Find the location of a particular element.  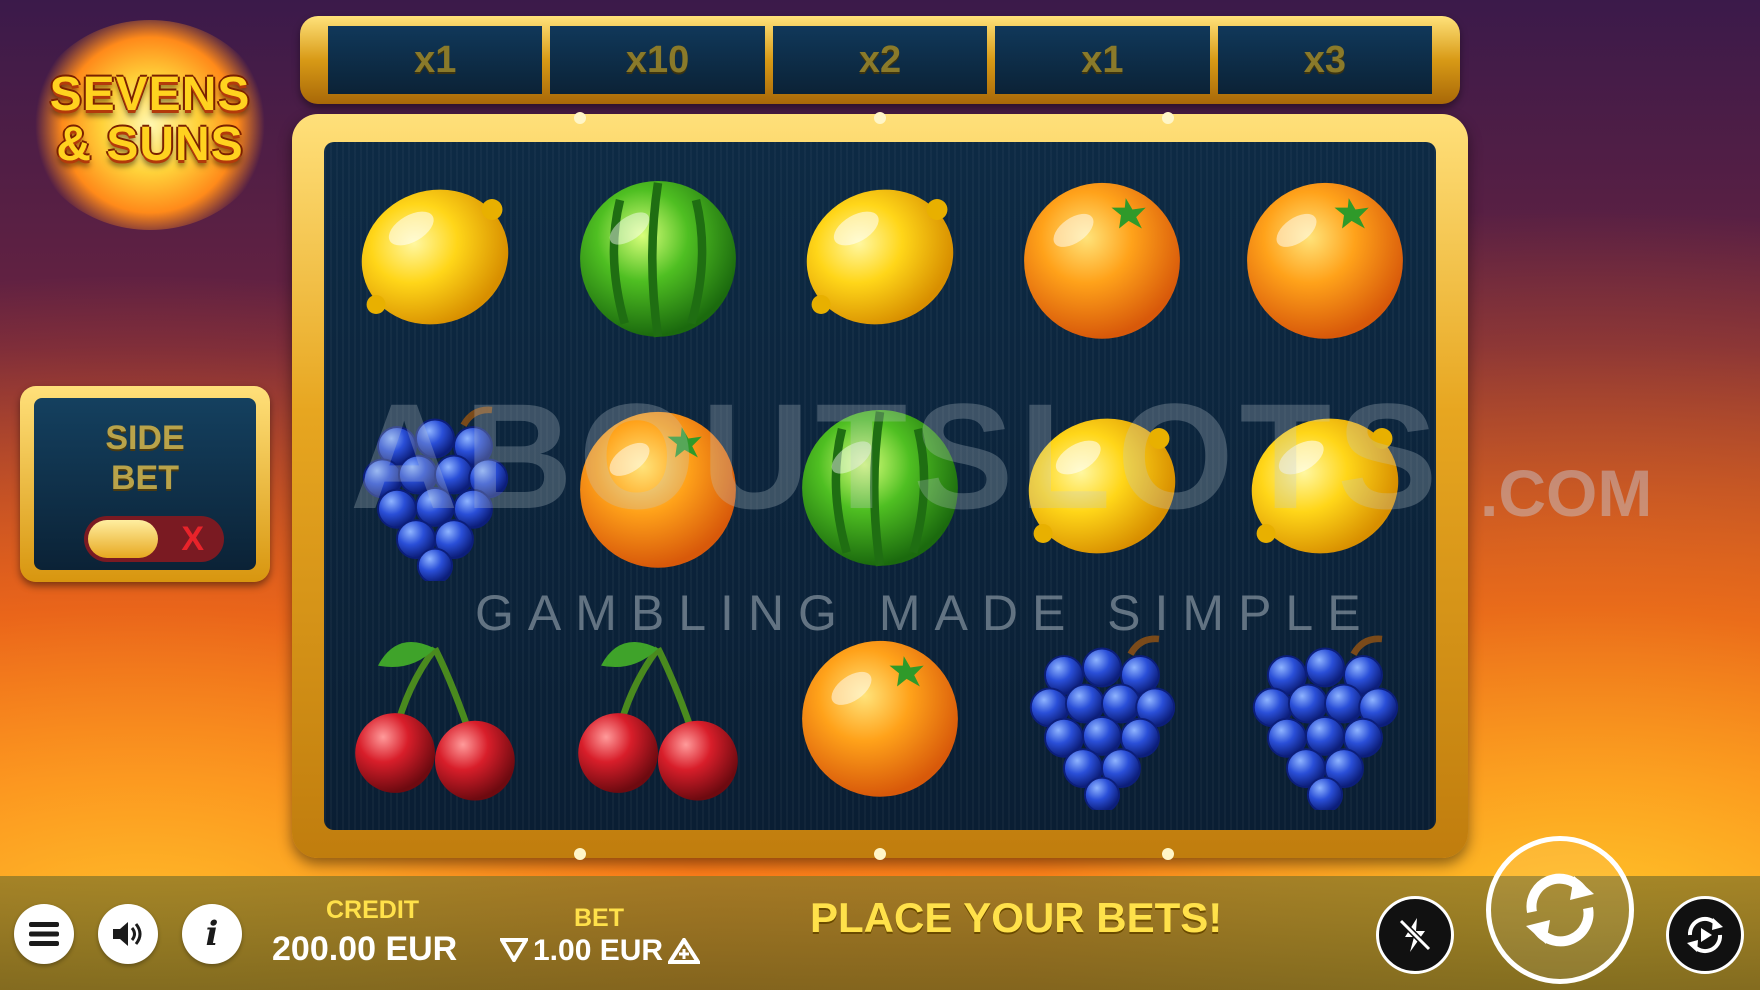

side-bet-title: SIDE BET is located at coordinates (145, 458).